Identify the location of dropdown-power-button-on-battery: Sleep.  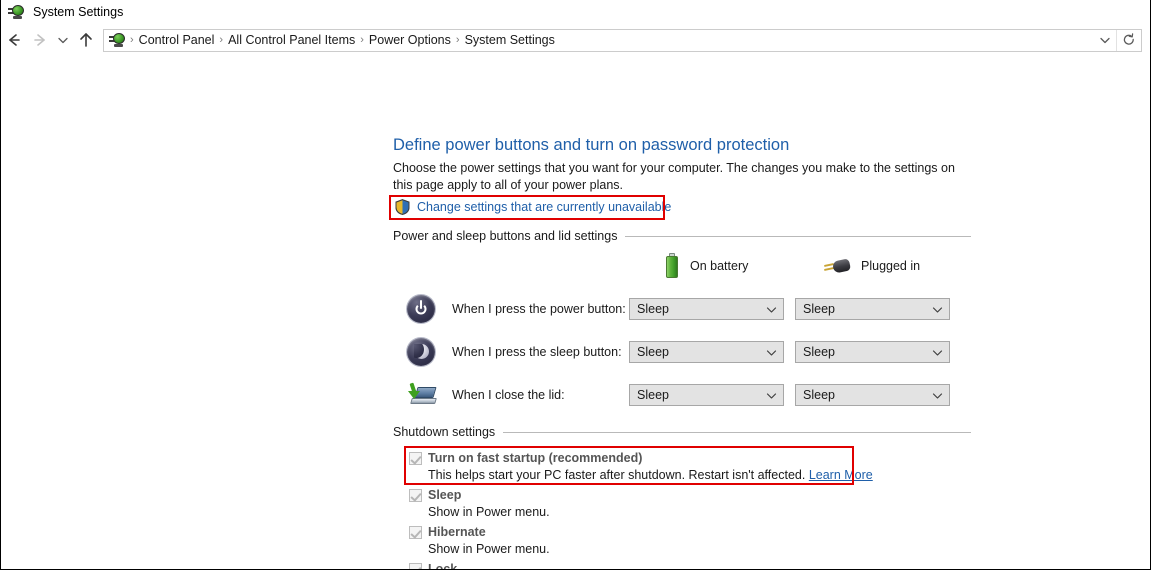
(706, 309).